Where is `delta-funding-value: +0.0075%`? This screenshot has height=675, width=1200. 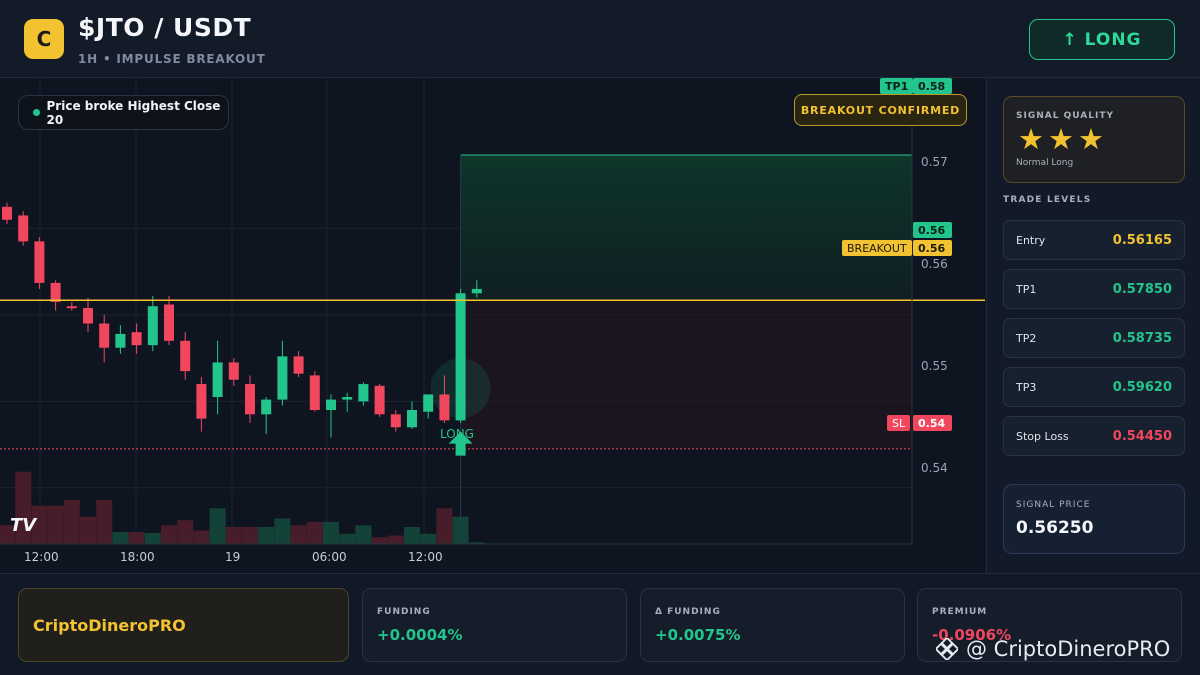 delta-funding-value: +0.0075% is located at coordinates (698, 635).